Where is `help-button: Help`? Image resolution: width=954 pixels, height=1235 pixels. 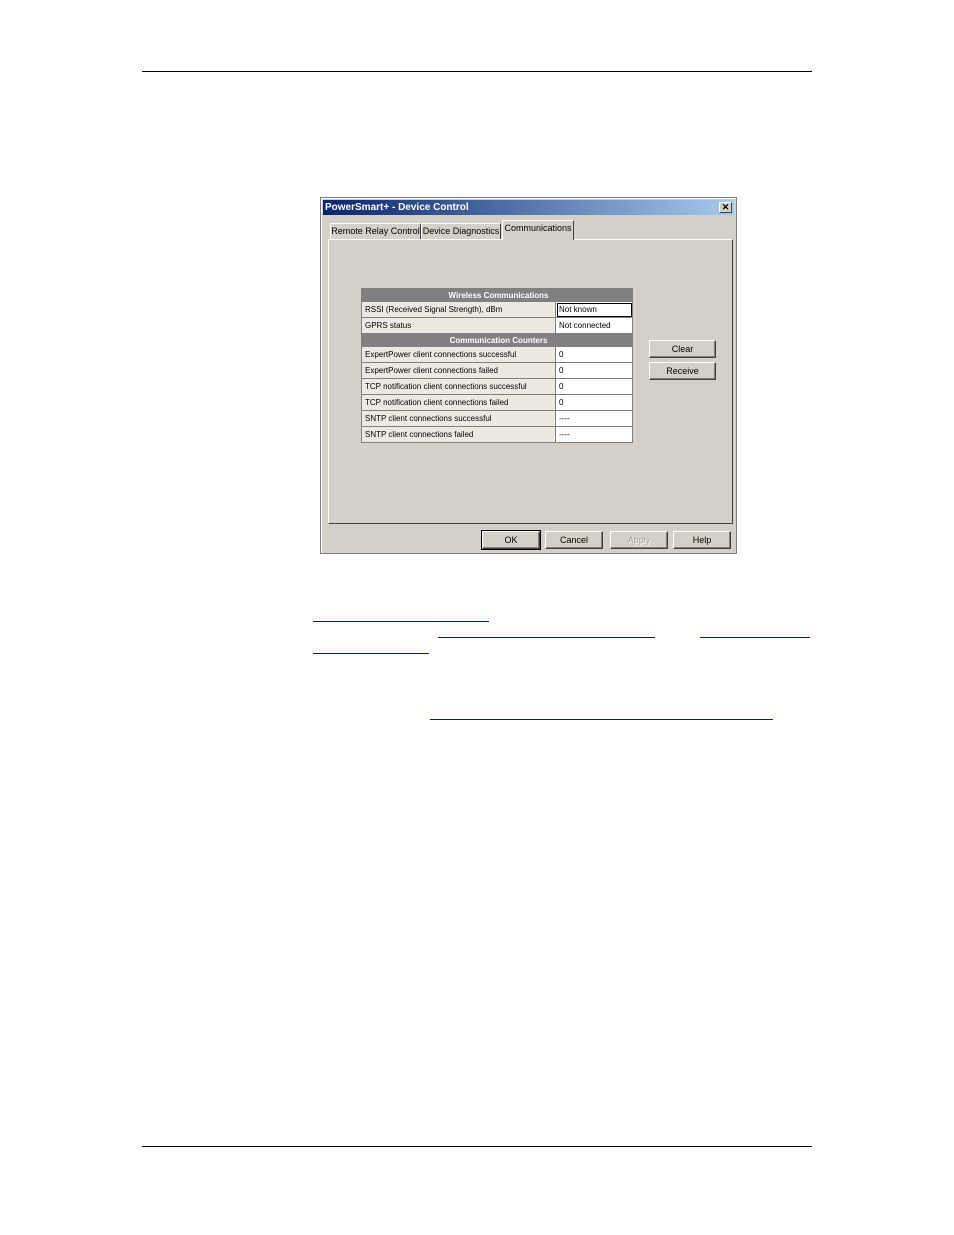
help-button: Help is located at coordinates (702, 540).